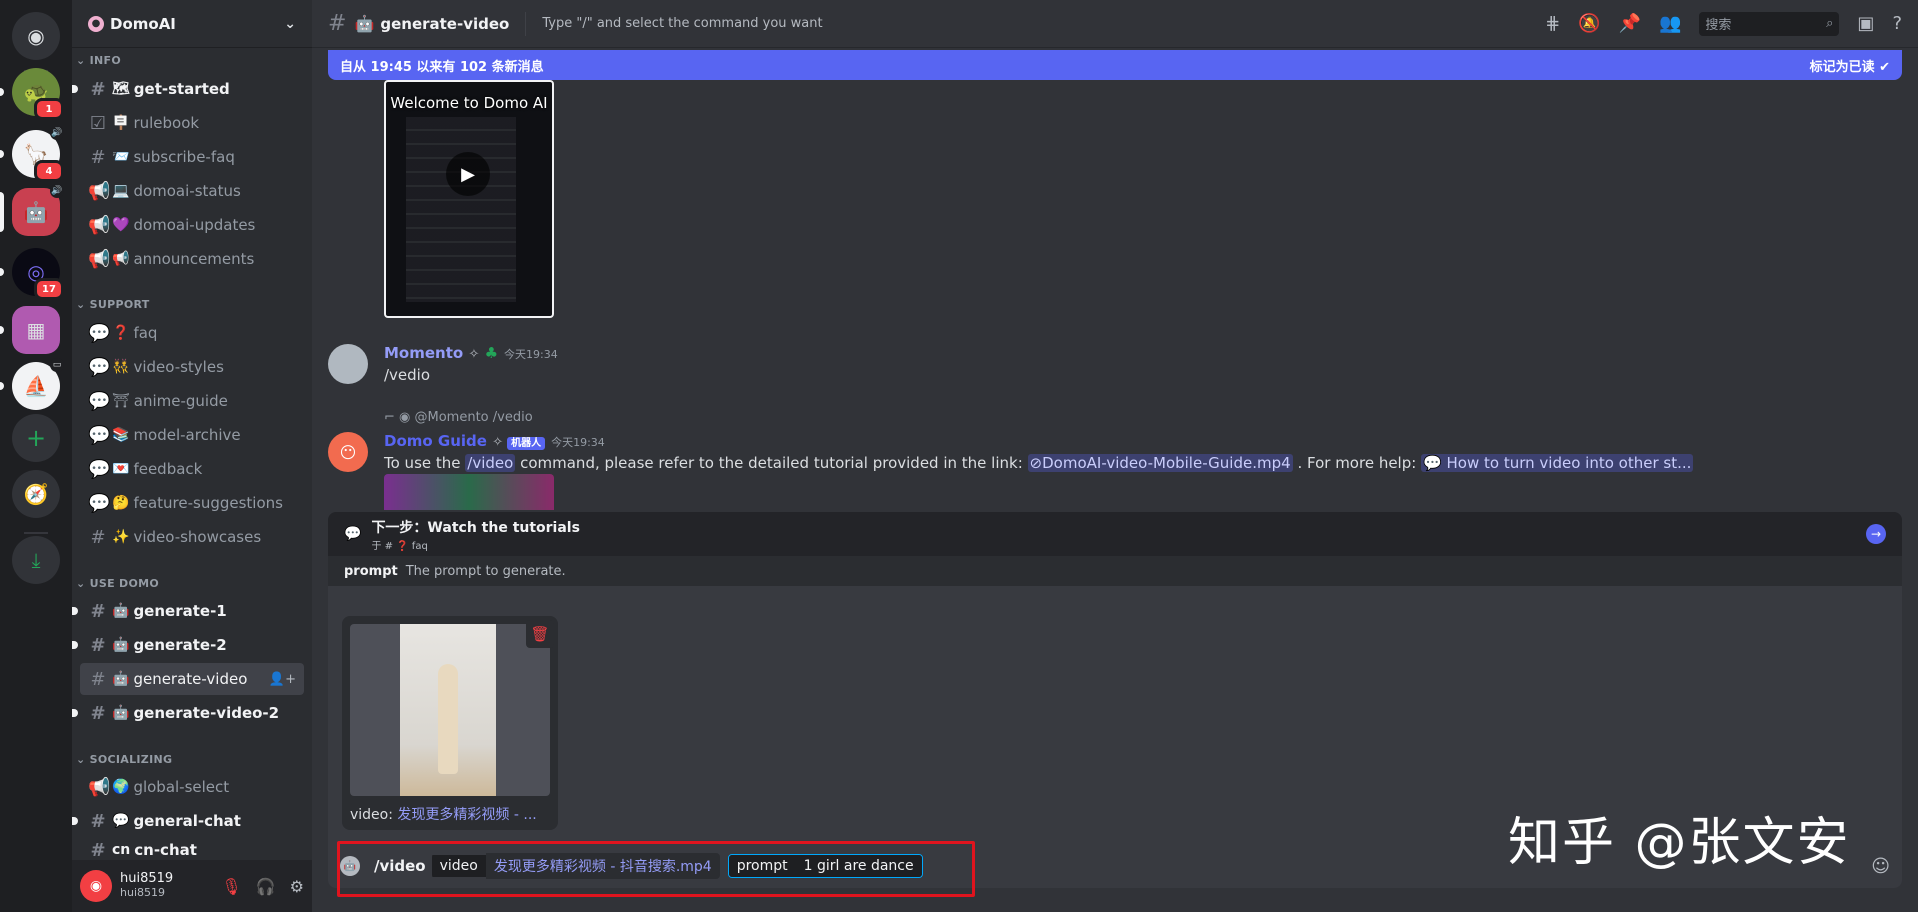  What do you see at coordinates (1897, 23) in the screenshot?
I see `help-icon: ?` at bounding box center [1897, 23].